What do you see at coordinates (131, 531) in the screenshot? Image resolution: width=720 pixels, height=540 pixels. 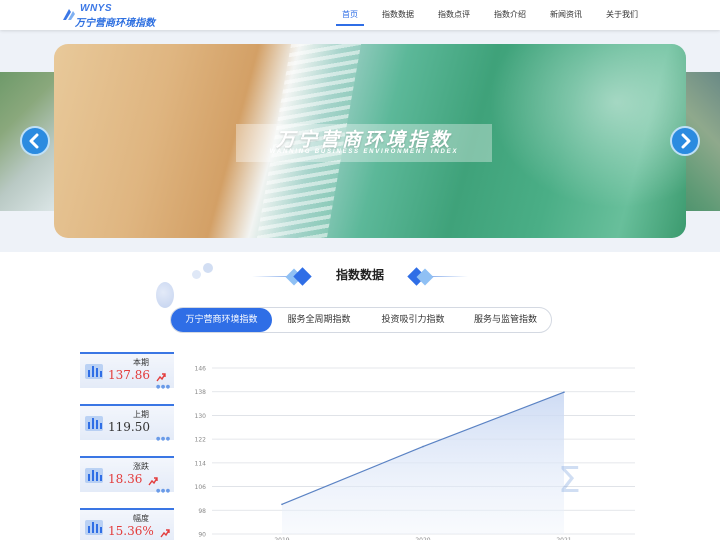 I see `stat-value: 15.36%` at bounding box center [131, 531].